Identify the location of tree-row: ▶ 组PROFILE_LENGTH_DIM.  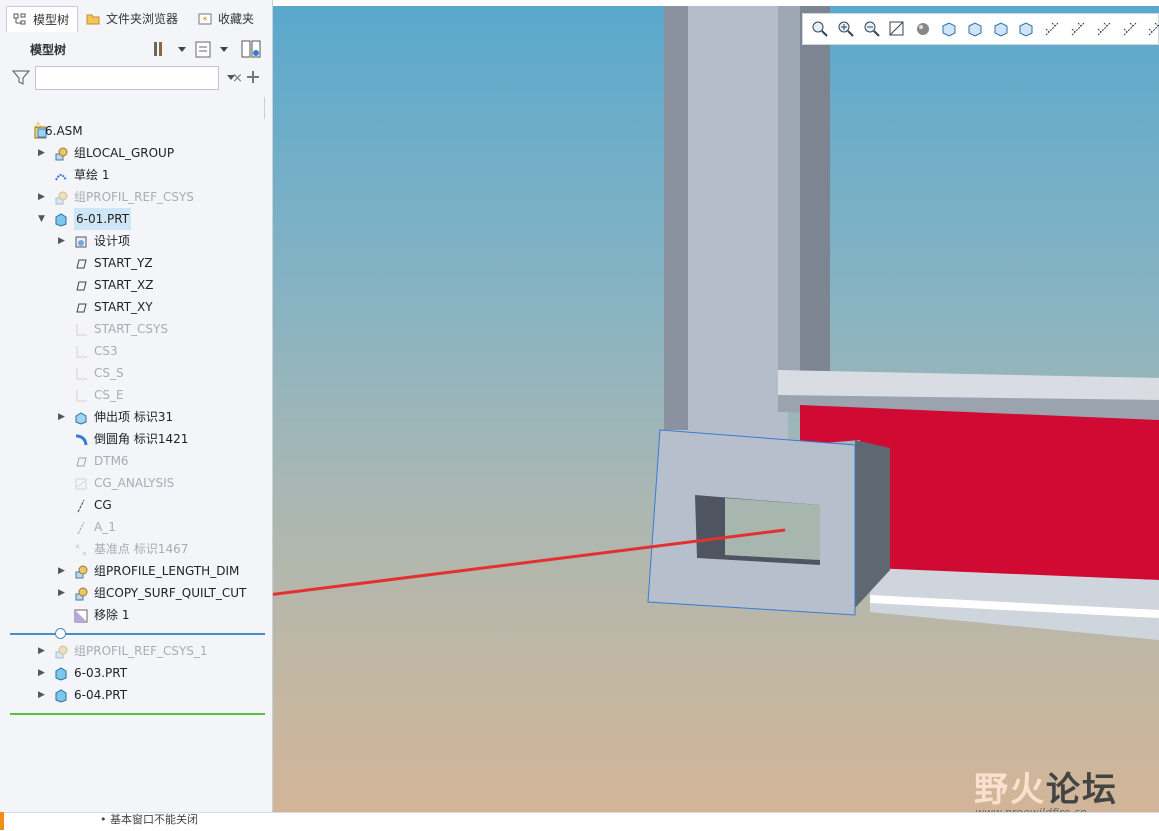
(132, 571).